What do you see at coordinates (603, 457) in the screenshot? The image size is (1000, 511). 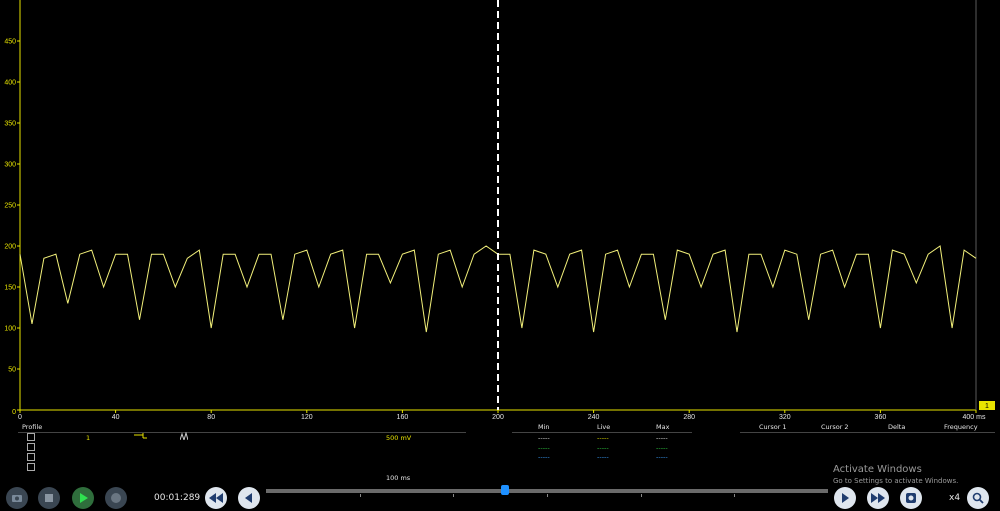 I see `live-value-3: -----` at bounding box center [603, 457].